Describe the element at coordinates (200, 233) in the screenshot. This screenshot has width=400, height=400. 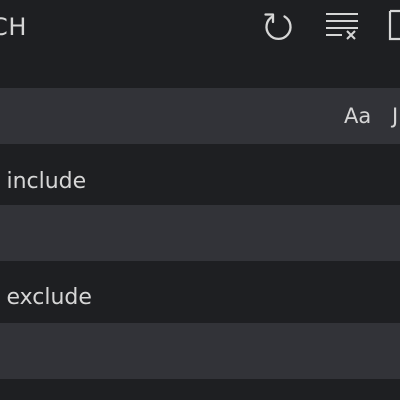
I see `files-to-include-input` at that location.